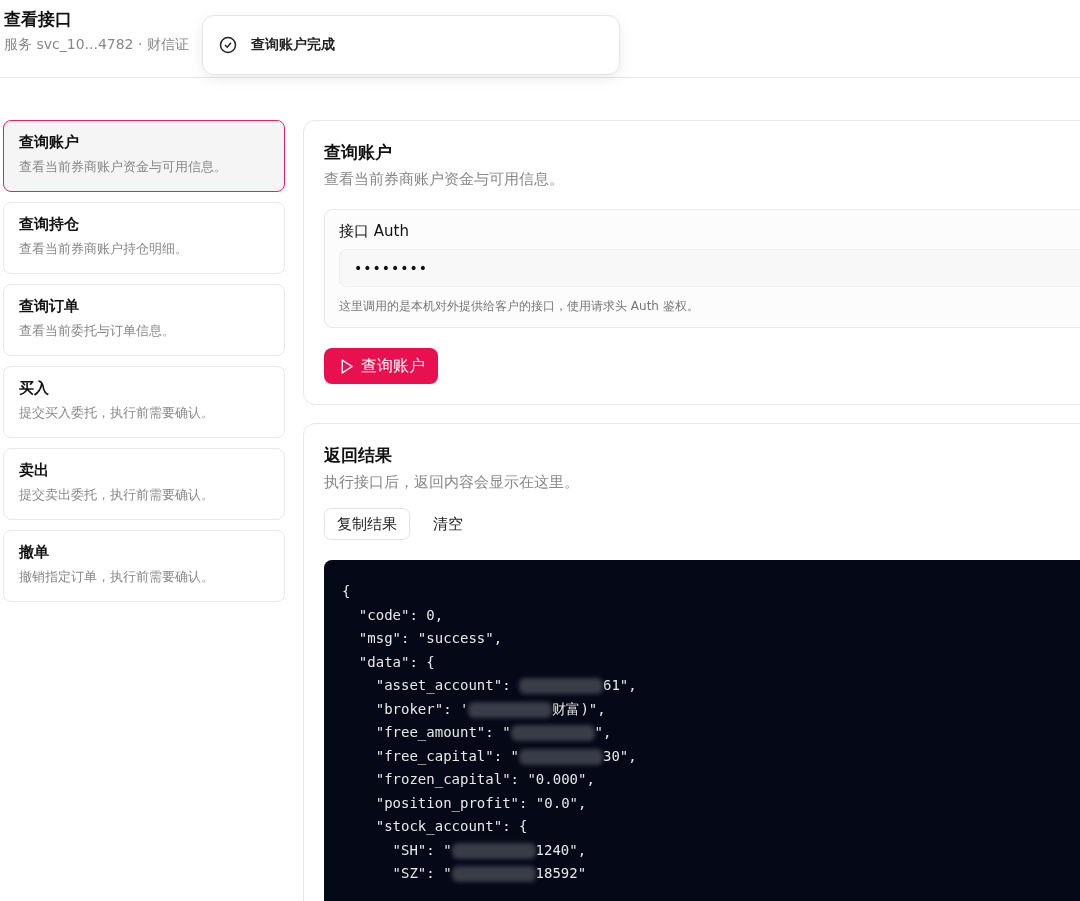  Describe the element at coordinates (444, 179) in the screenshot. I see `panel-description: 查看当前券商账户资金与可用信息。` at that location.